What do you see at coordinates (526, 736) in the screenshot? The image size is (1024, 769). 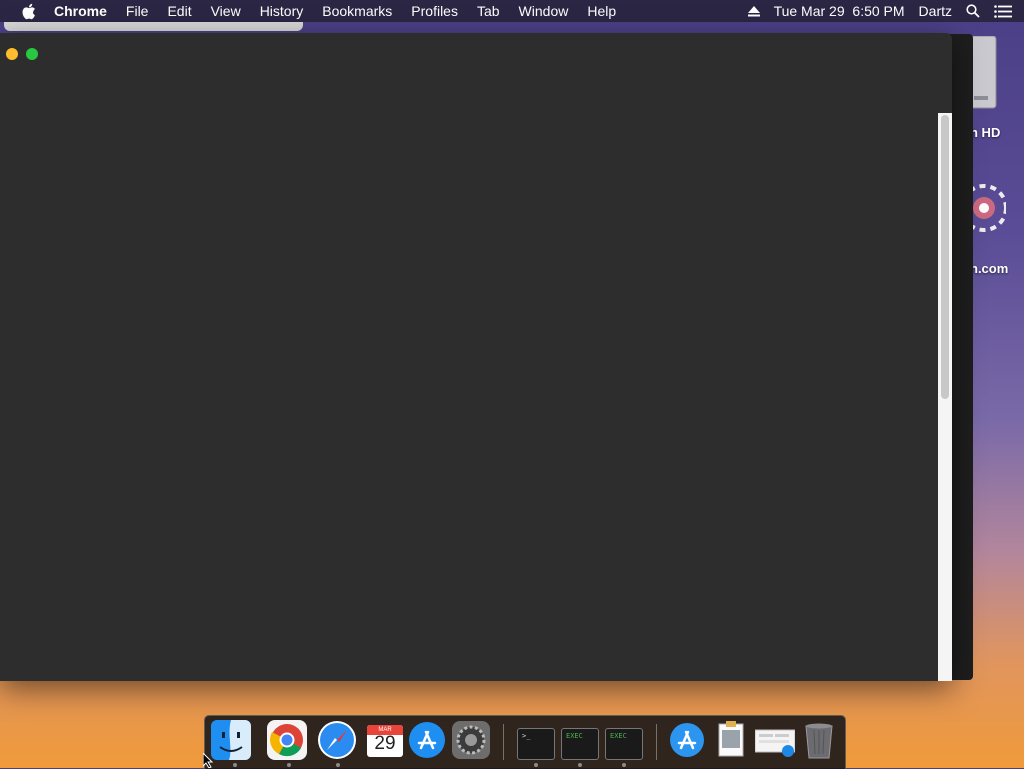 I see `terminal-prompt: >_` at bounding box center [526, 736].